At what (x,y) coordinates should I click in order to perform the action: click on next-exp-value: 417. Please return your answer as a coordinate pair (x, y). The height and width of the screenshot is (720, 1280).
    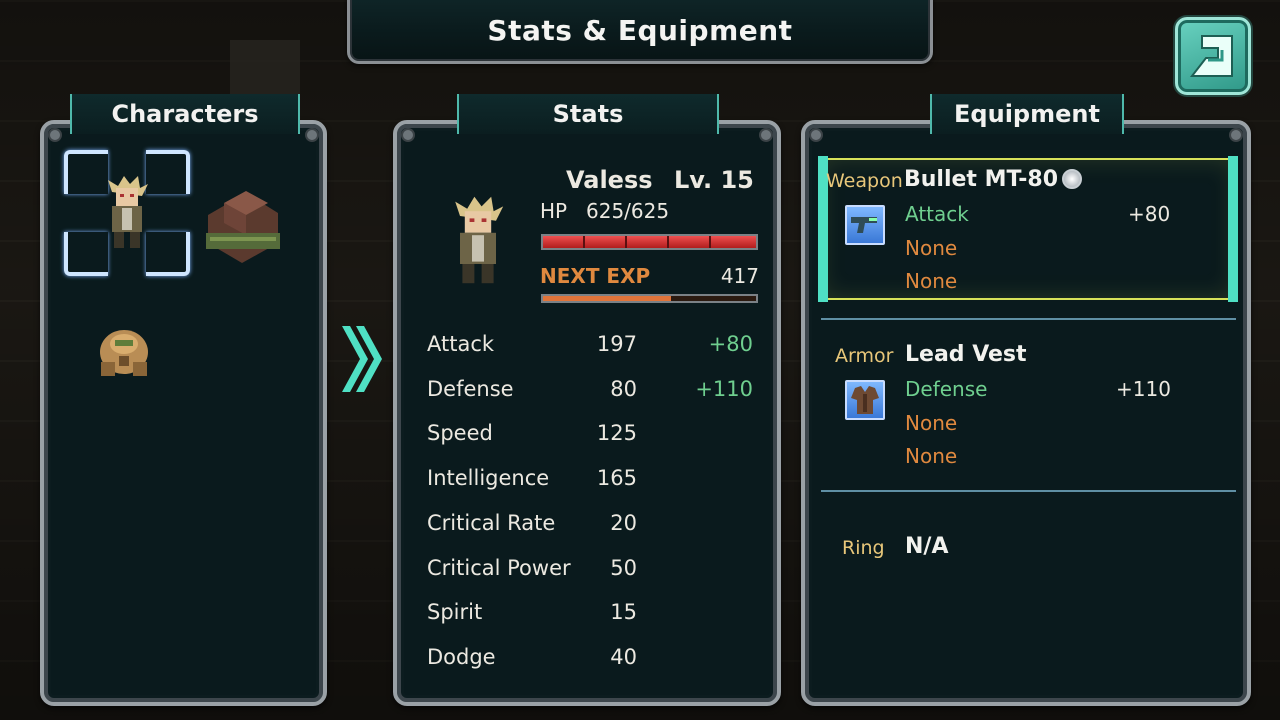
    Looking at the image, I should click on (739, 276).